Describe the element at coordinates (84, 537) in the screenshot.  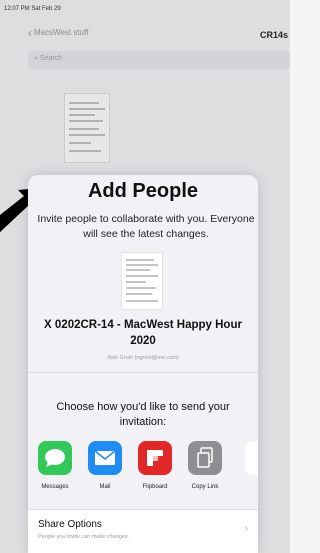
I see `share-options-subtitle: People you invite can make changes.` at that location.